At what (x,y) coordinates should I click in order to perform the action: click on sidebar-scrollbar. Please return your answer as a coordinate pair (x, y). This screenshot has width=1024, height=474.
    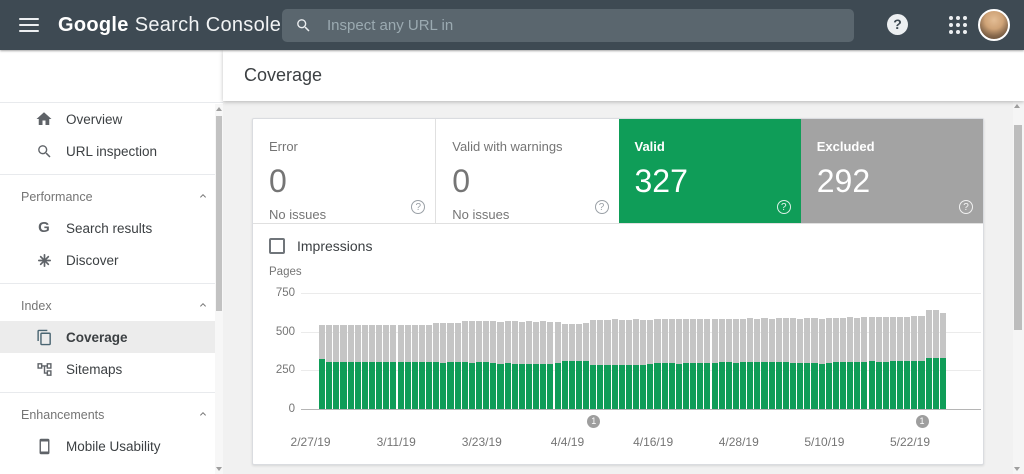
    Looking at the image, I should click on (219, 289).